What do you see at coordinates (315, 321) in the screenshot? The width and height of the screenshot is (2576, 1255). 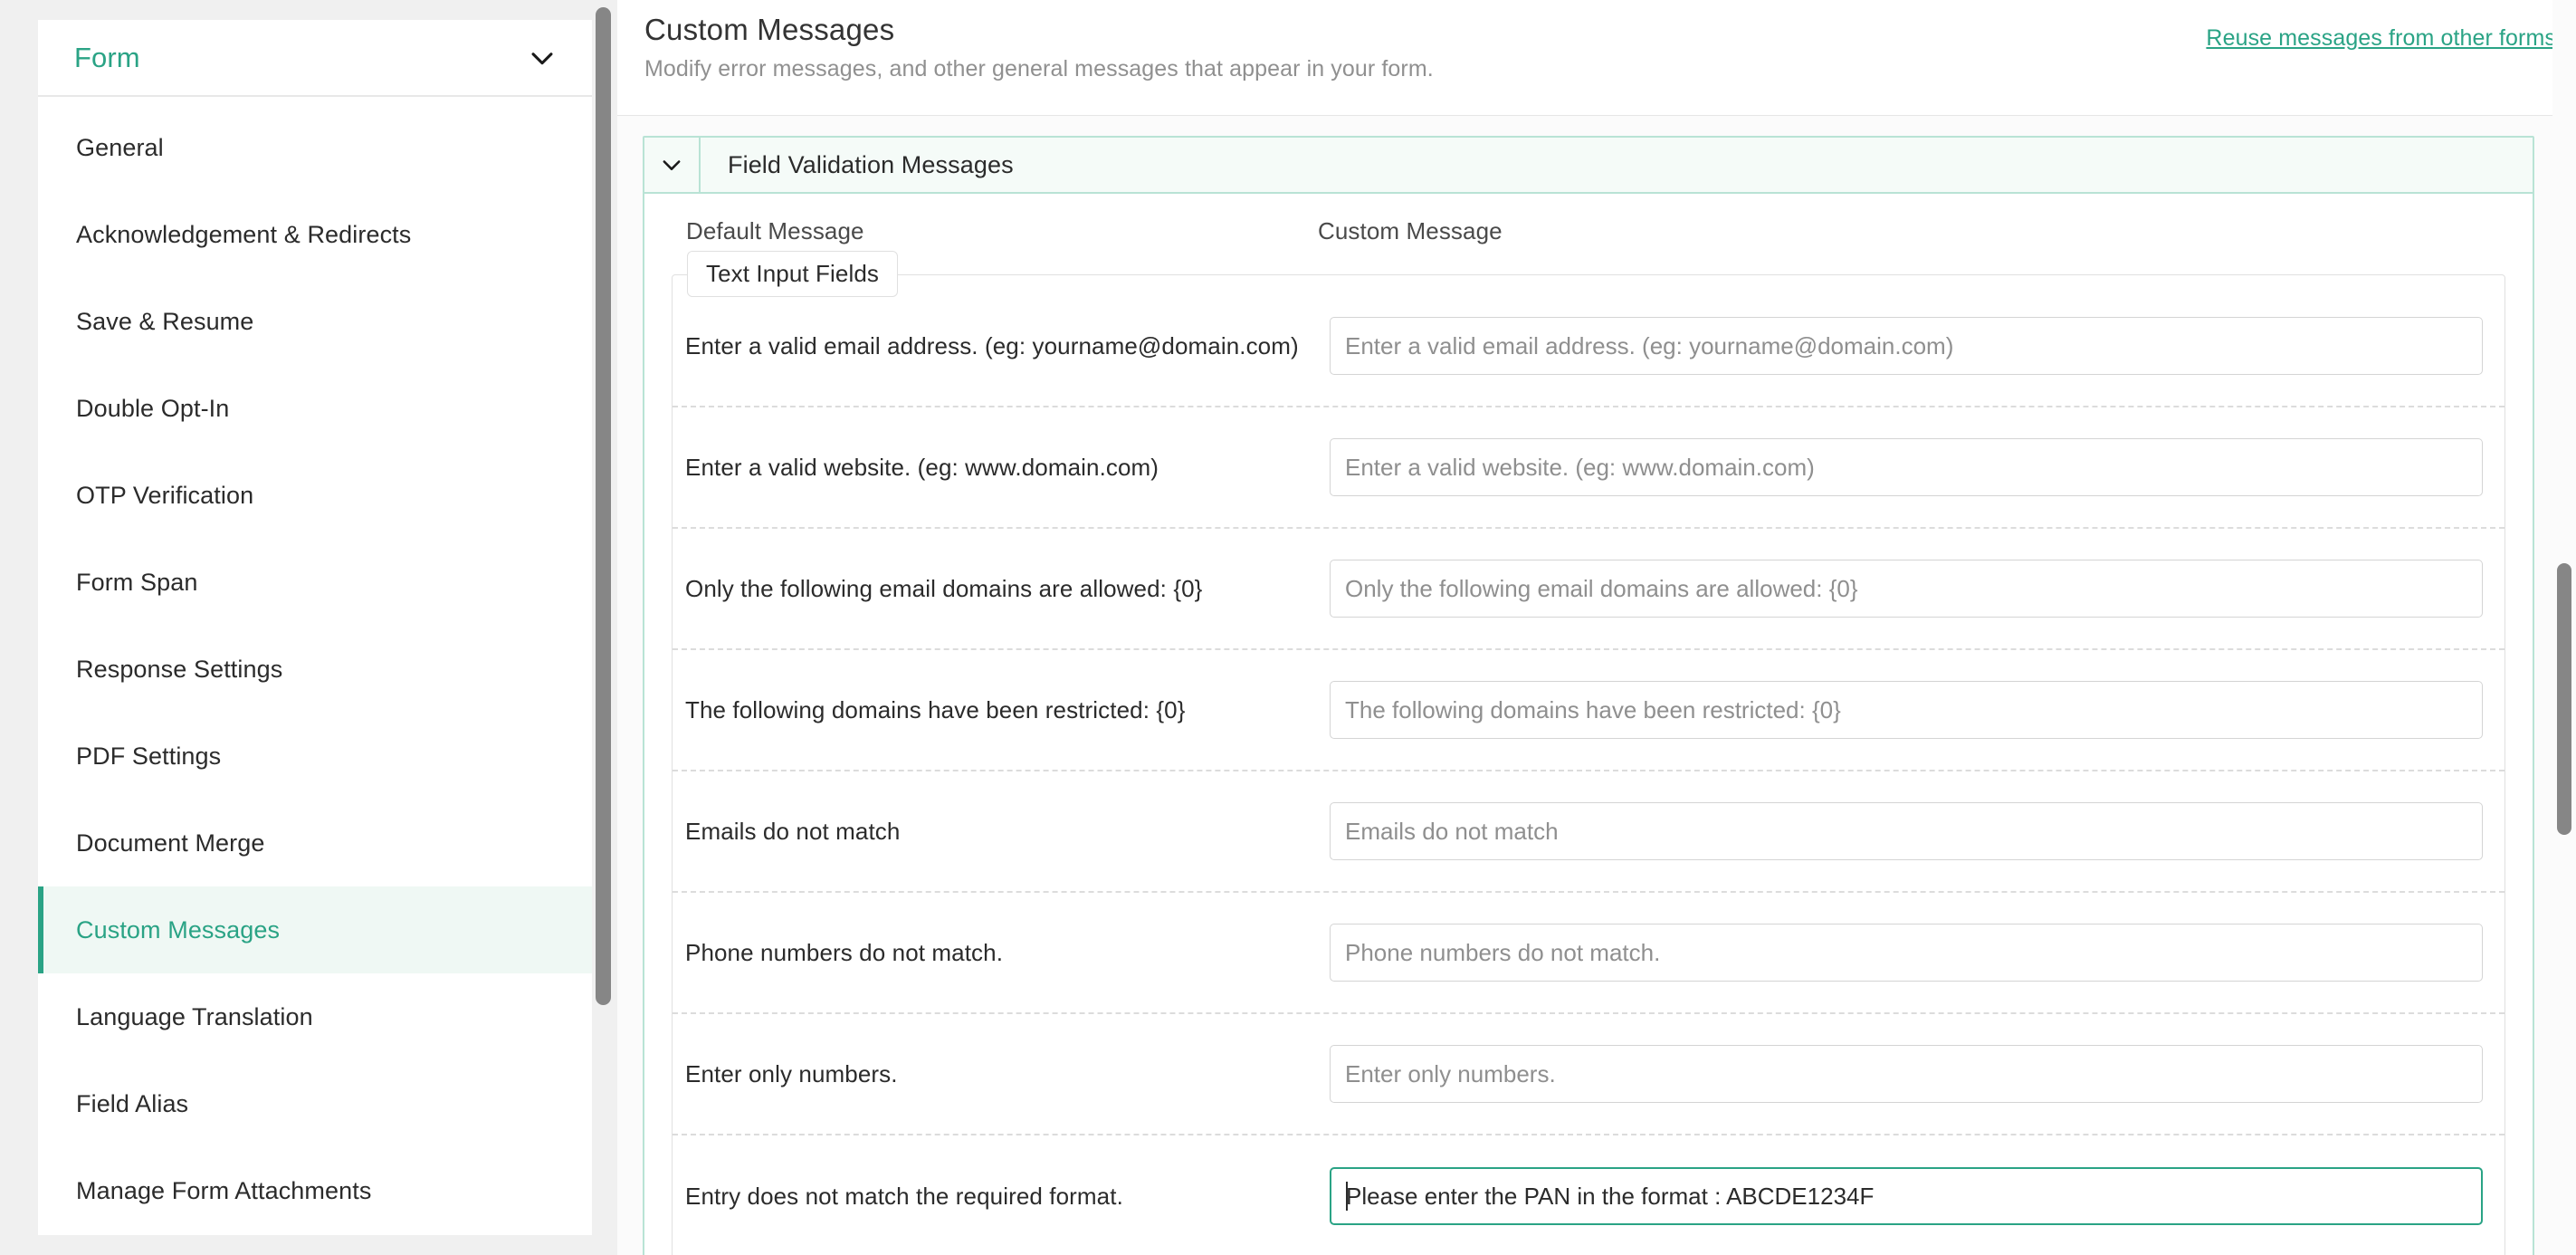 I see `sidebar-item-save-resume: Save & Resume` at bounding box center [315, 321].